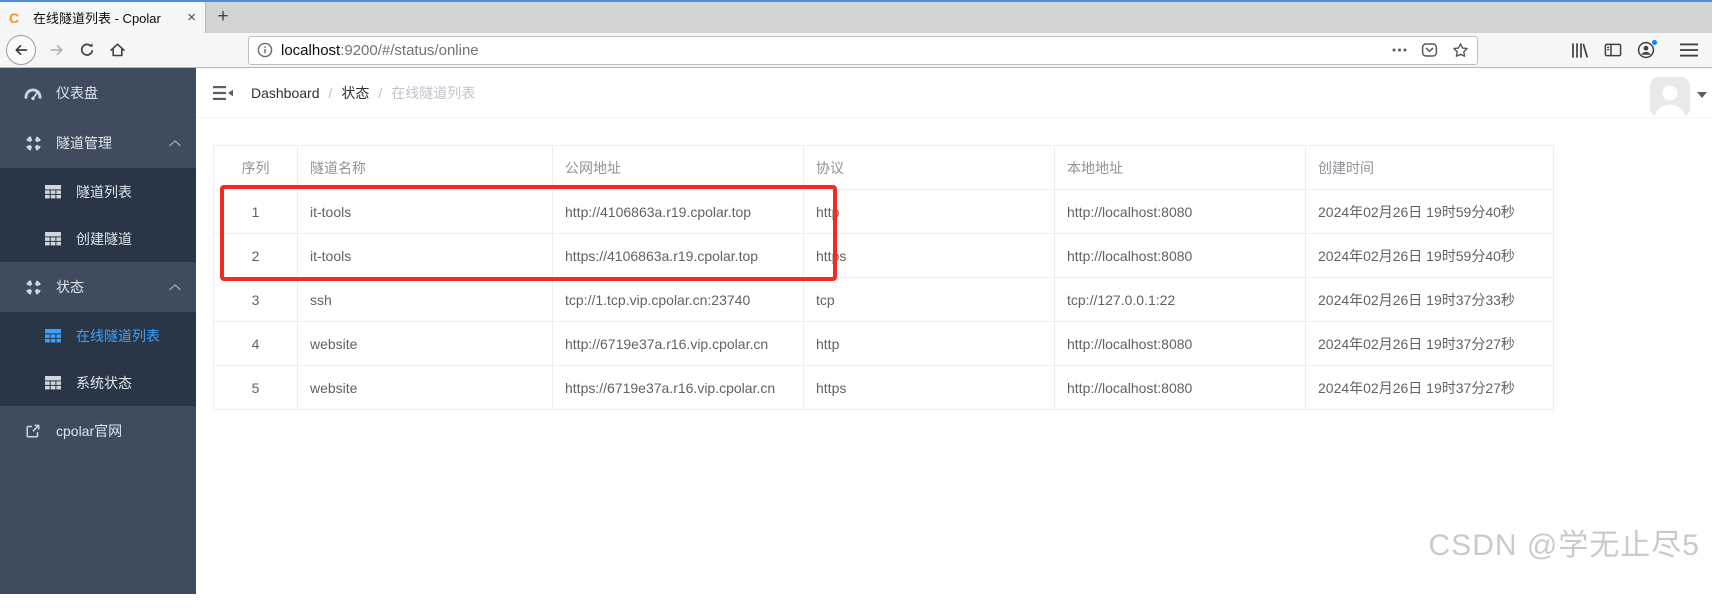 The image size is (1712, 615). I want to click on table-cell: https://6719e37a.r16.vip.cpolar.cn, so click(678, 387).